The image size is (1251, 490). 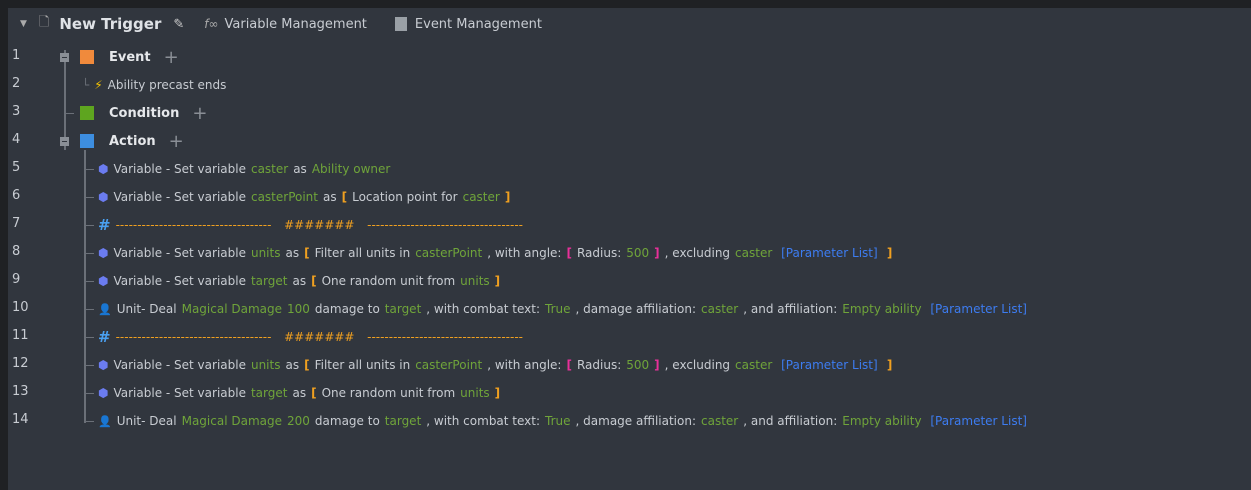 I want to click on collapse-action-toggle, so click(x=64, y=141).